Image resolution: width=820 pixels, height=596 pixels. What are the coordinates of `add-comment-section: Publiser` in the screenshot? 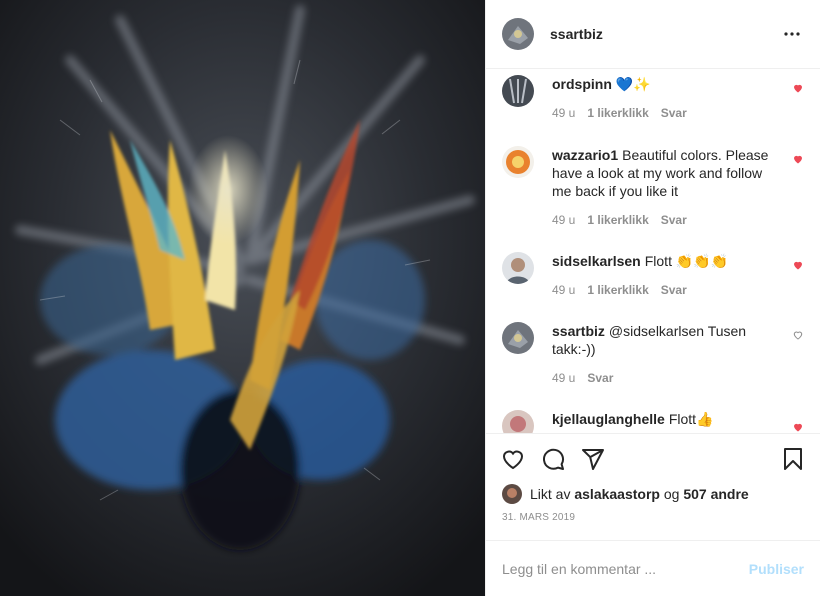 It's located at (653, 568).